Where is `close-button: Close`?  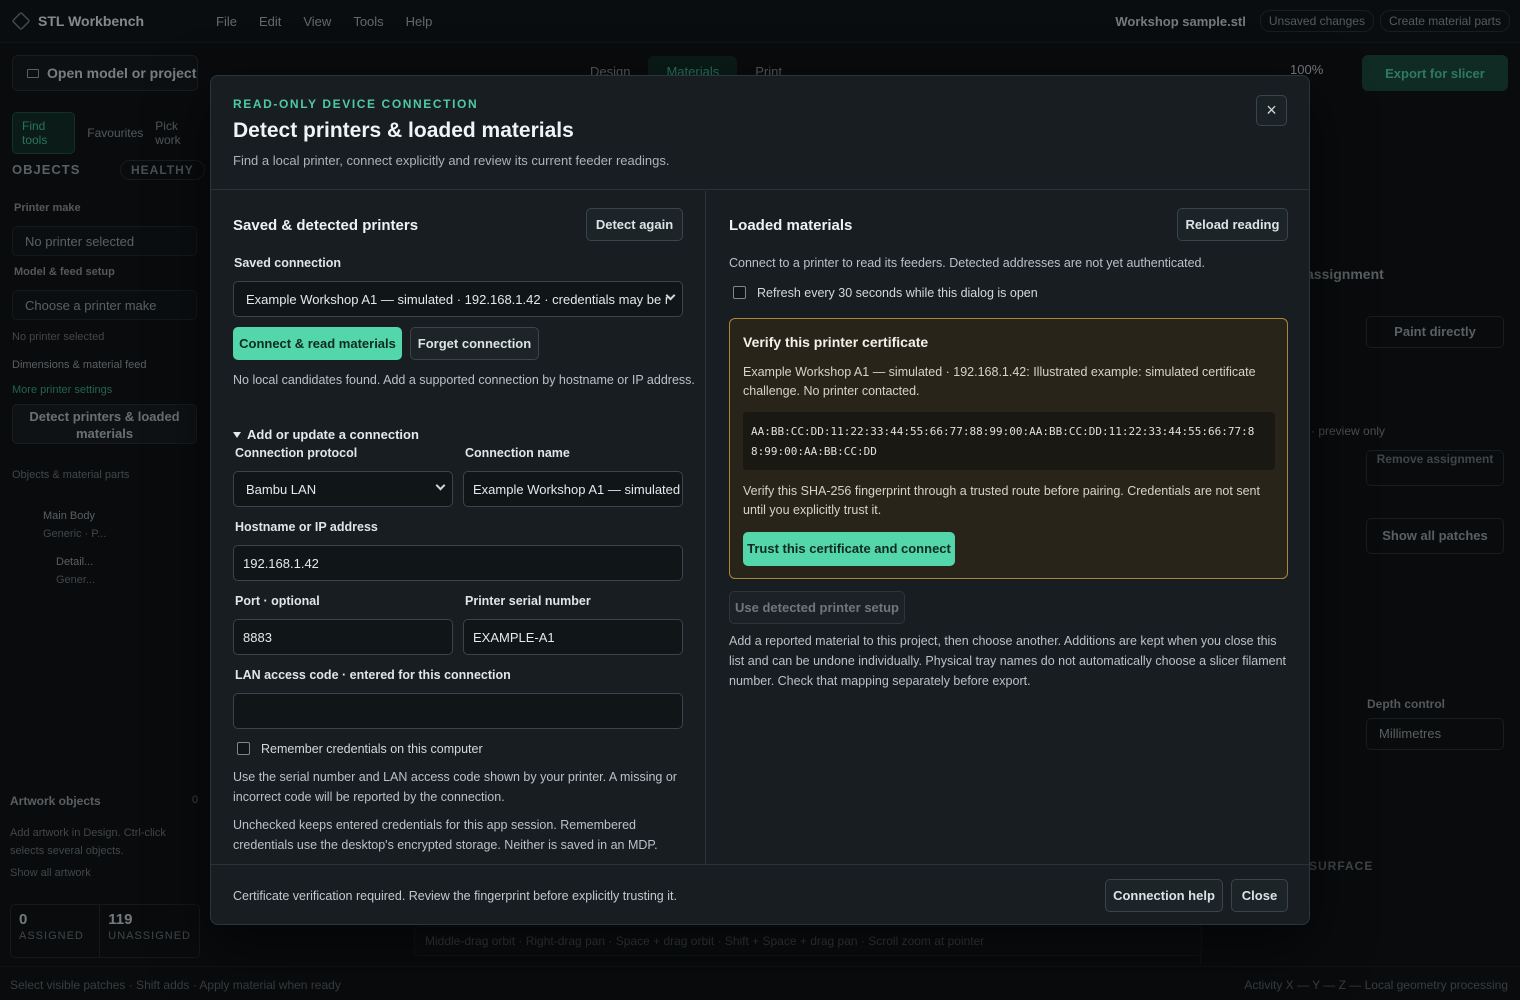 close-button: Close is located at coordinates (1259, 895).